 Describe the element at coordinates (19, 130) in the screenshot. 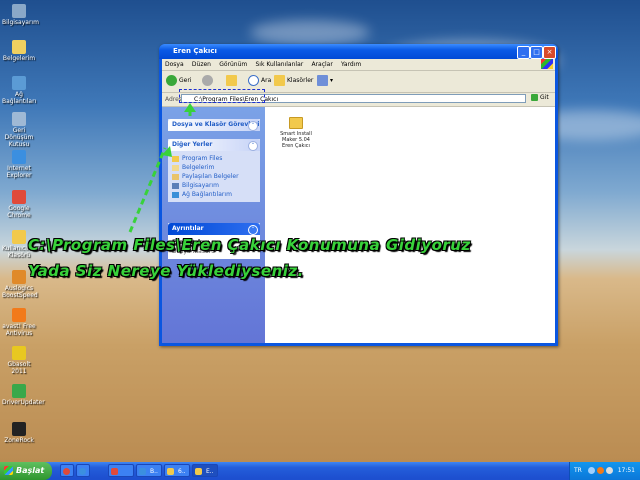

I see `desktop-icon: Geri Dönüşüm Kutusu` at that location.